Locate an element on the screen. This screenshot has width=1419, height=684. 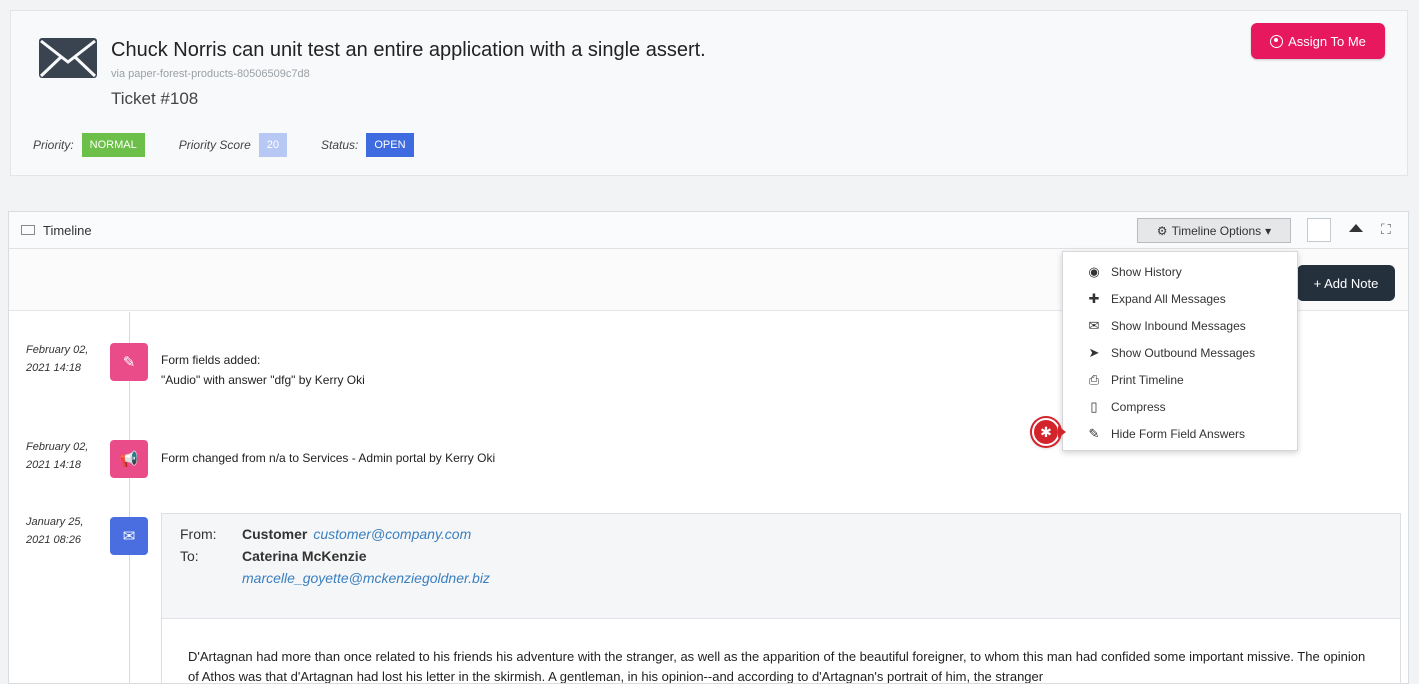
message-to: To: Caterina McKenzie is located at coordinates (273, 556).